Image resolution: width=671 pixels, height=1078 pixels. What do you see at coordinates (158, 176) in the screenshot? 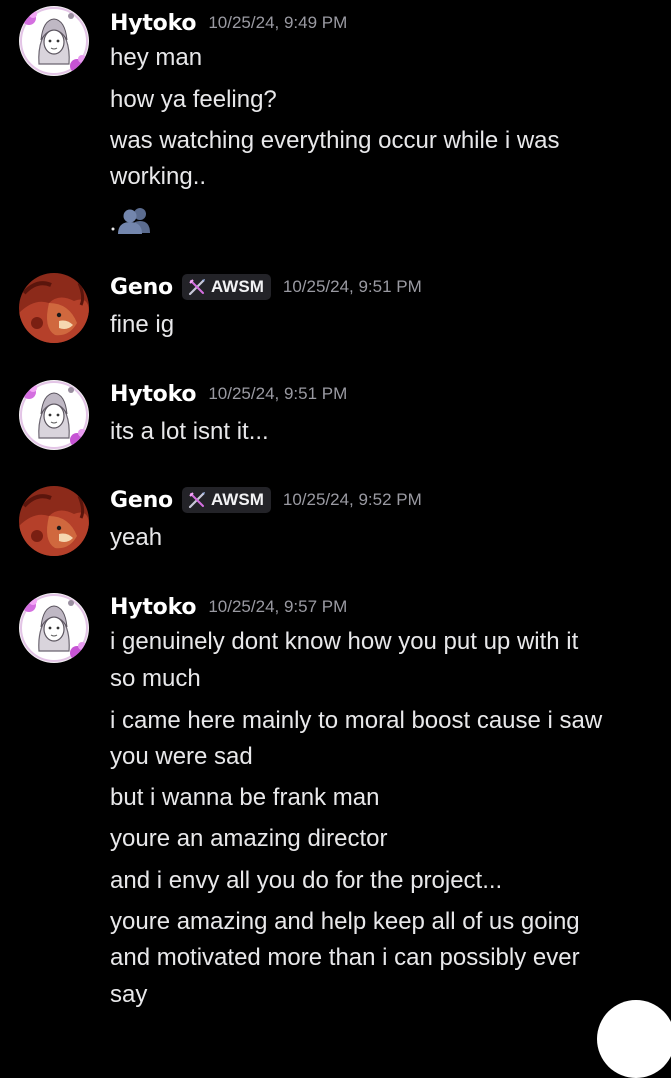
I see `message-line: working..` at bounding box center [158, 176].